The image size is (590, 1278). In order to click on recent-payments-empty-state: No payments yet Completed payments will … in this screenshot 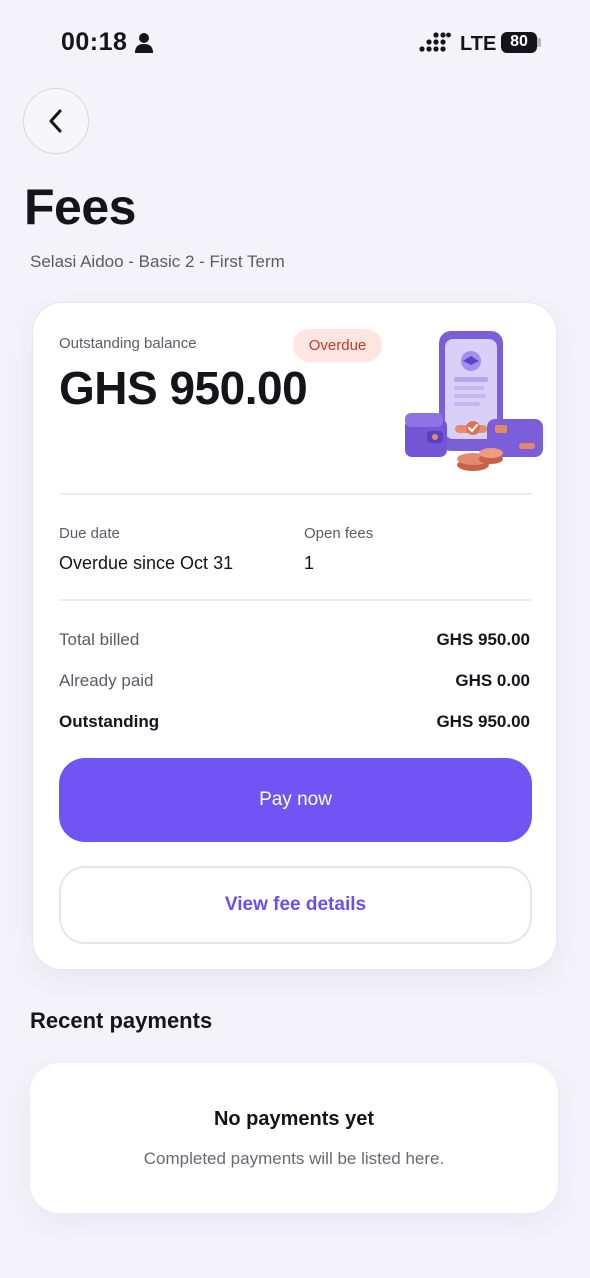, I will do `click(294, 1138)`.